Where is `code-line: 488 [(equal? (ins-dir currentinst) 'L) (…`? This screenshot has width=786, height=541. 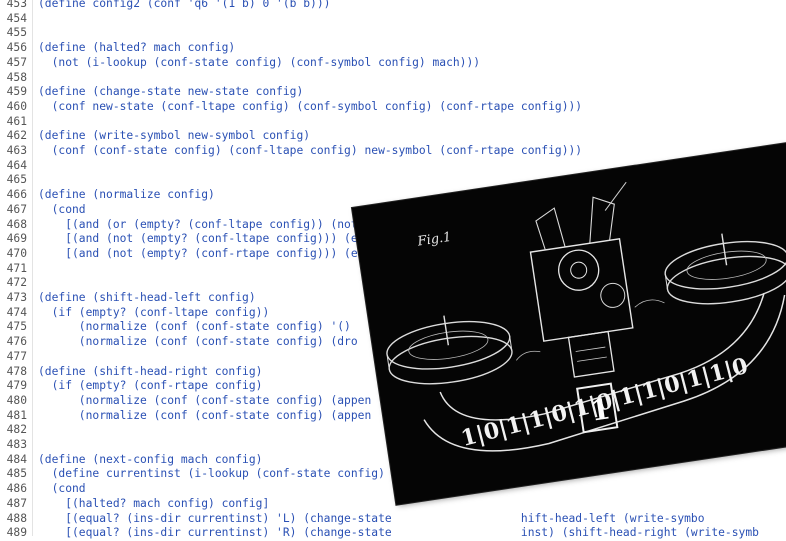 code-line: 488 [(equal? (ins-dir currentinst) 'L) (… is located at coordinates (393, 519).